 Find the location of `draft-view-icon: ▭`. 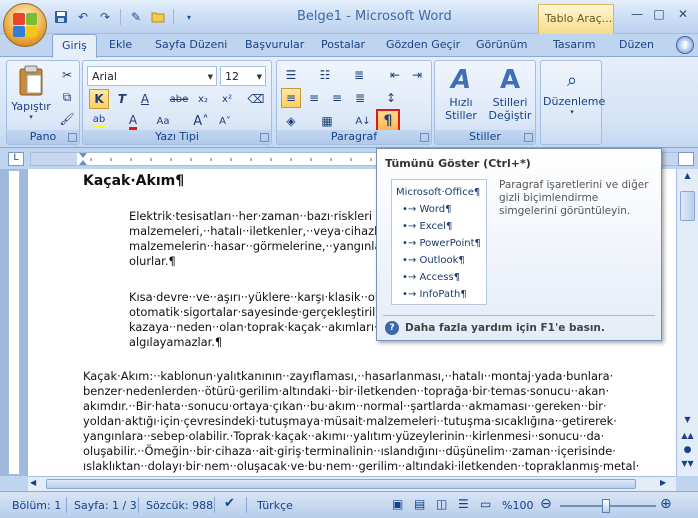

draft-view-icon: ▭ is located at coordinates (485, 504).